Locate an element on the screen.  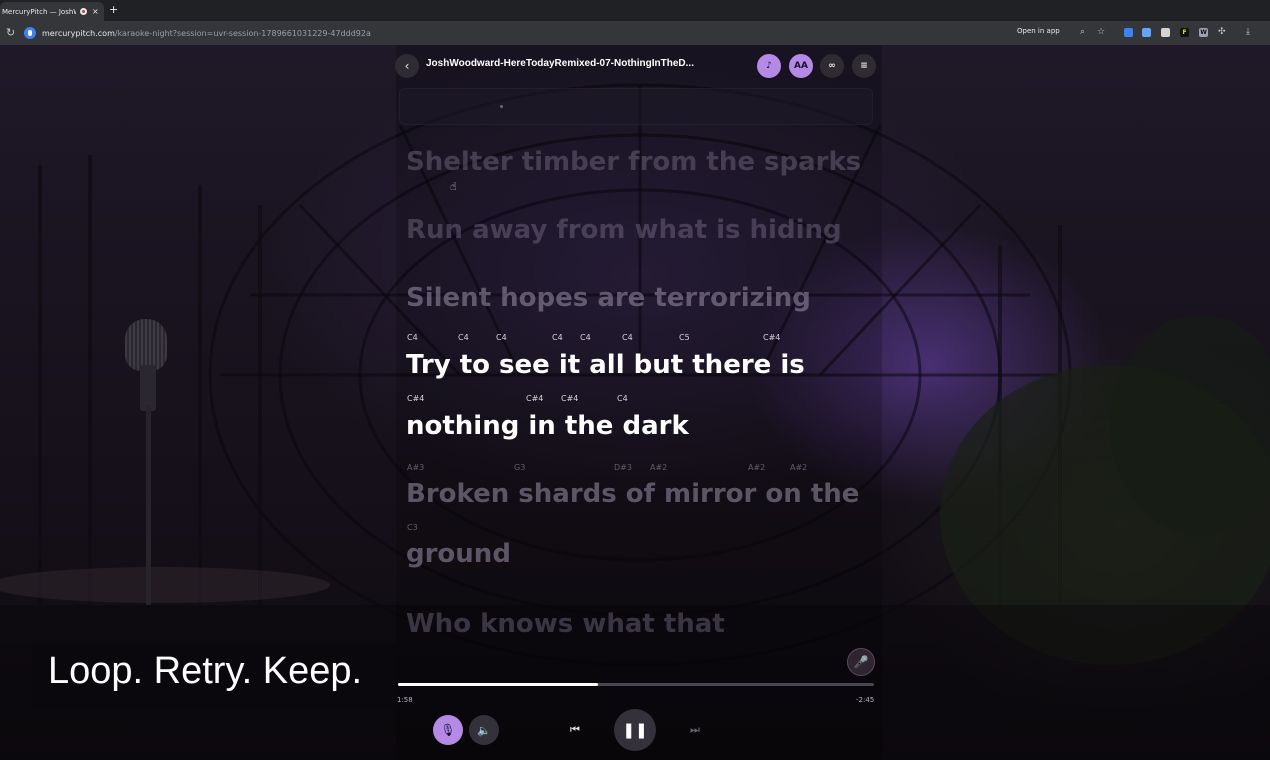
mic-icon: 🎙 is located at coordinates (448, 730).